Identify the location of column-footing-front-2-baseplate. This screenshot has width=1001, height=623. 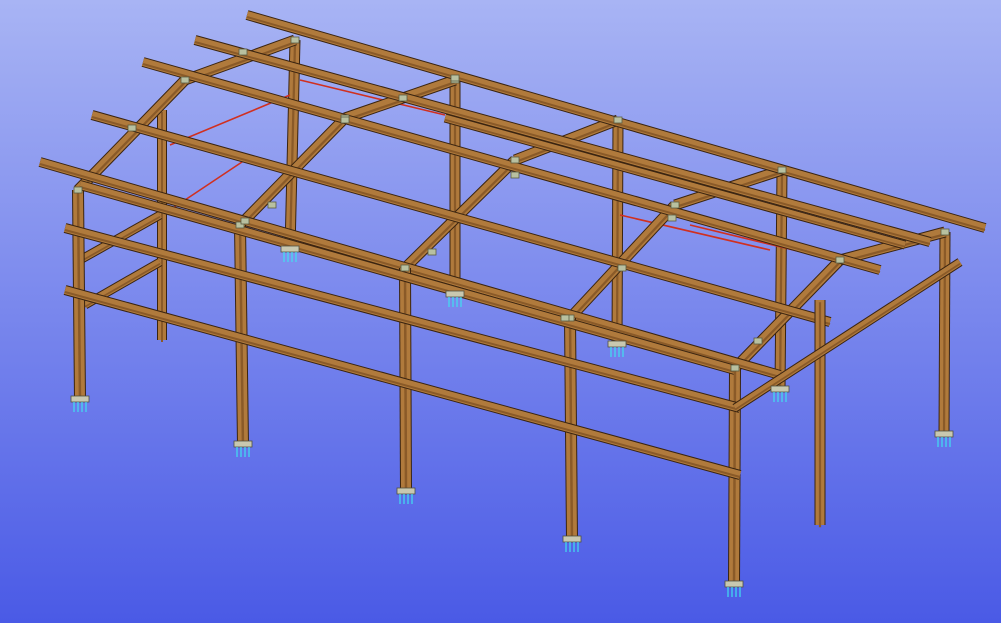
(243, 444).